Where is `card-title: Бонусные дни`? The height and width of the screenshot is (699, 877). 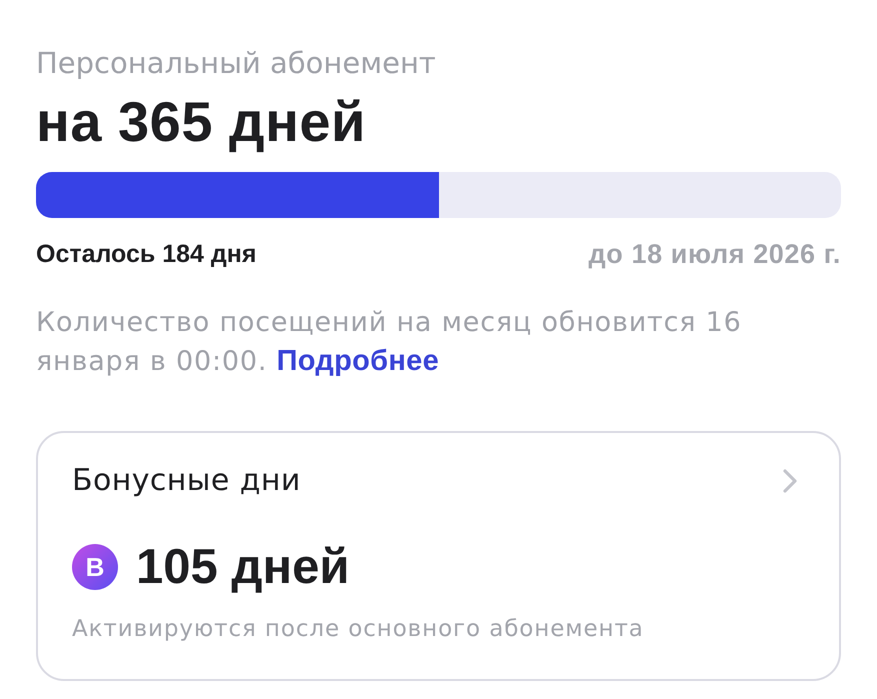
card-title: Бонусные дни is located at coordinates (186, 481).